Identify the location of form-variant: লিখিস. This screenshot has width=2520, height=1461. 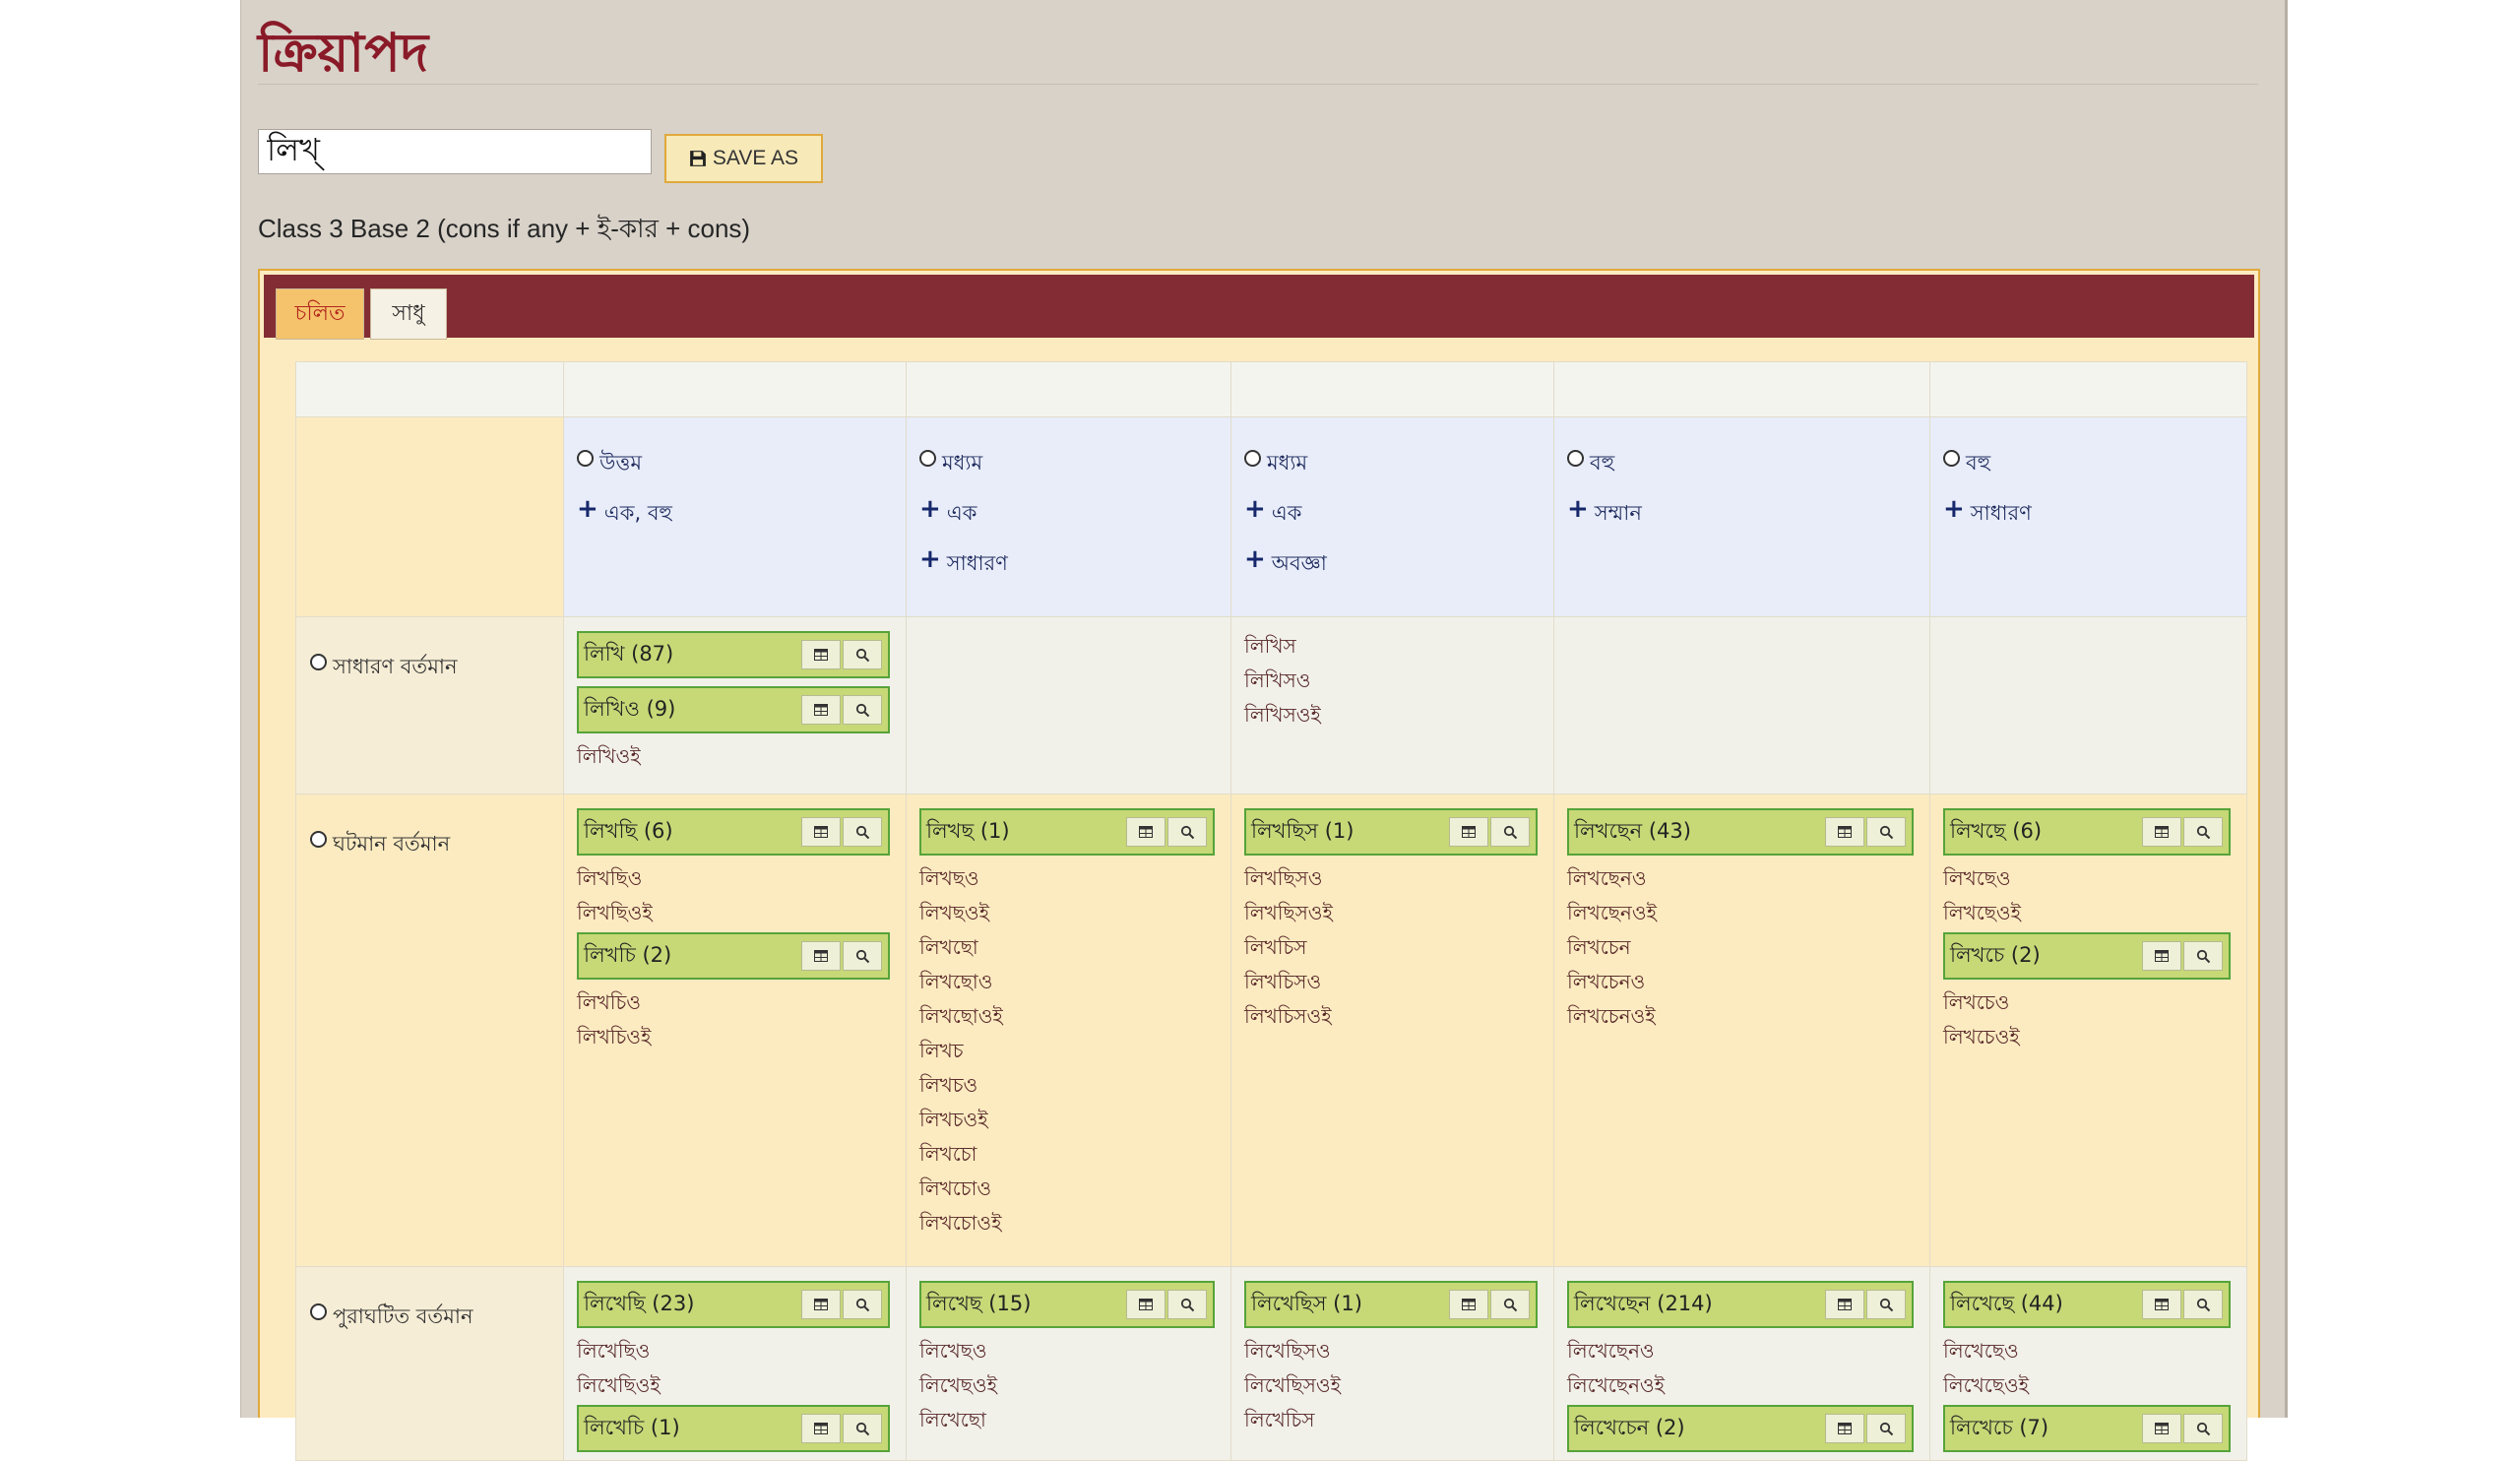
(1270, 646).